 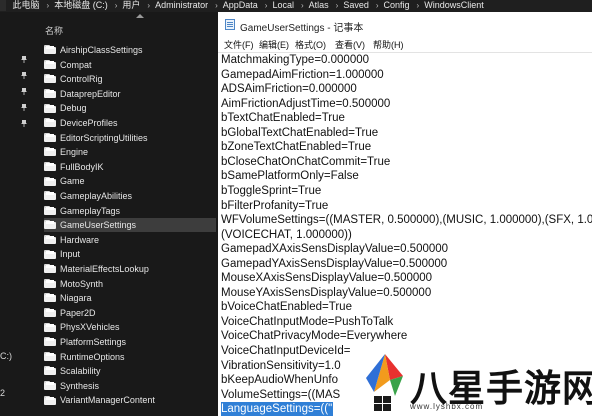 I want to click on breadcrumb-item: 用户, so click(x=131, y=5).